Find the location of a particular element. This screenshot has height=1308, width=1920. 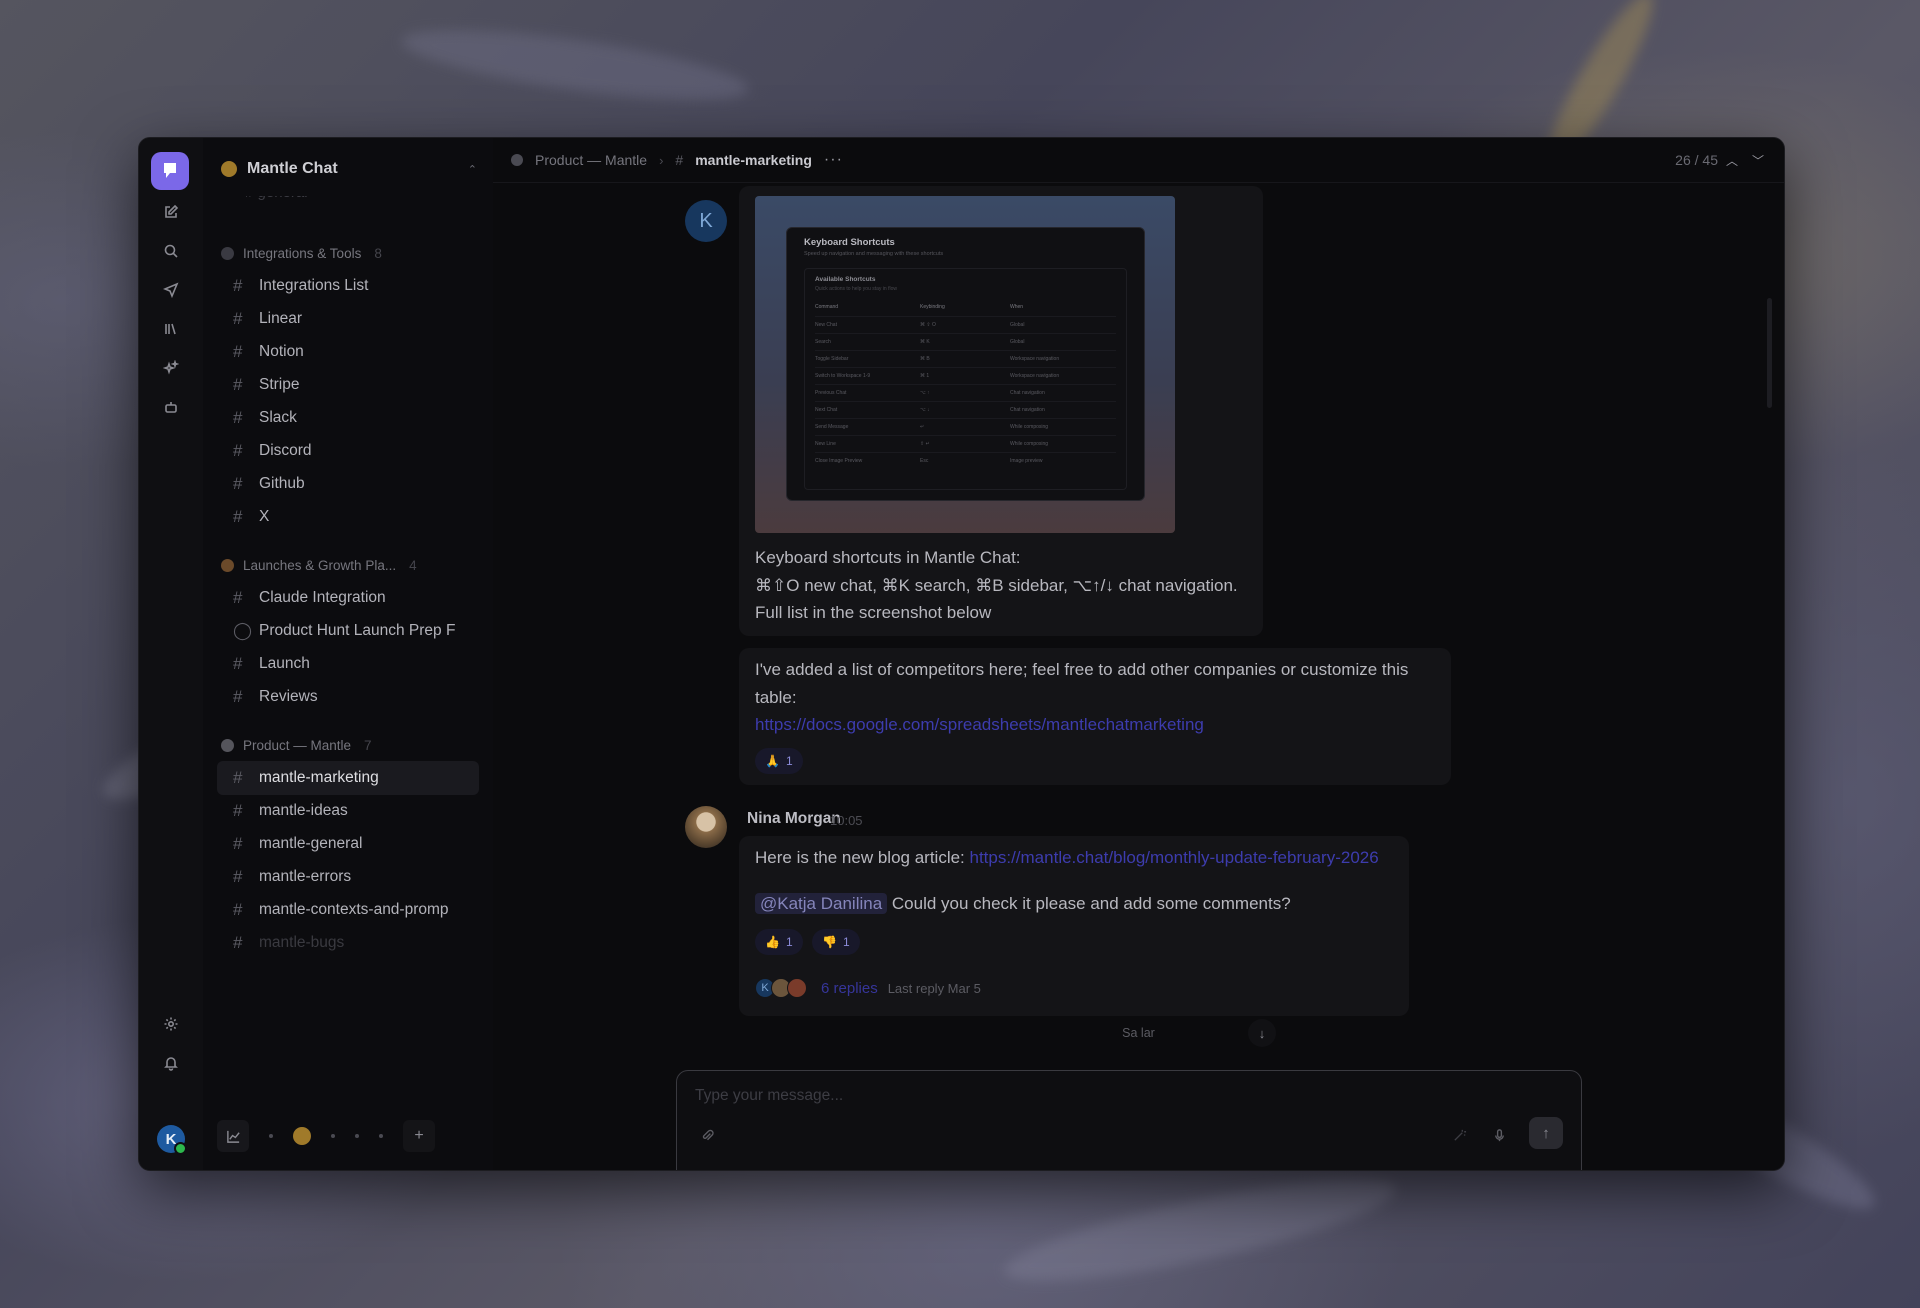

user-mention: @Katja Danilina is located at coordinates (821, 903).